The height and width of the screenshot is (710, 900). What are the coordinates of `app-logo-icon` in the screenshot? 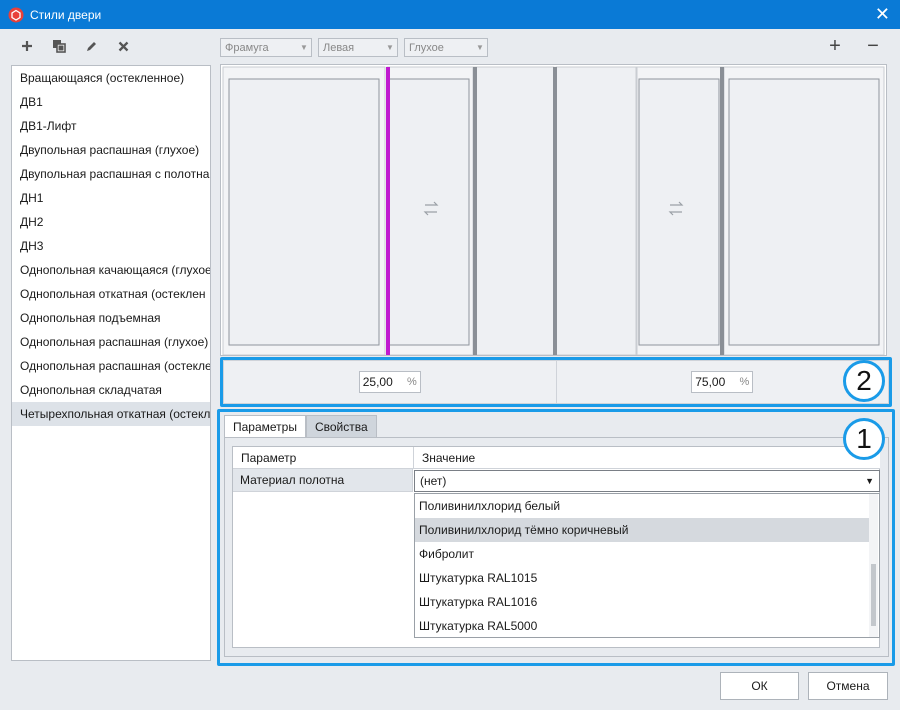 It's located at (16, 14).